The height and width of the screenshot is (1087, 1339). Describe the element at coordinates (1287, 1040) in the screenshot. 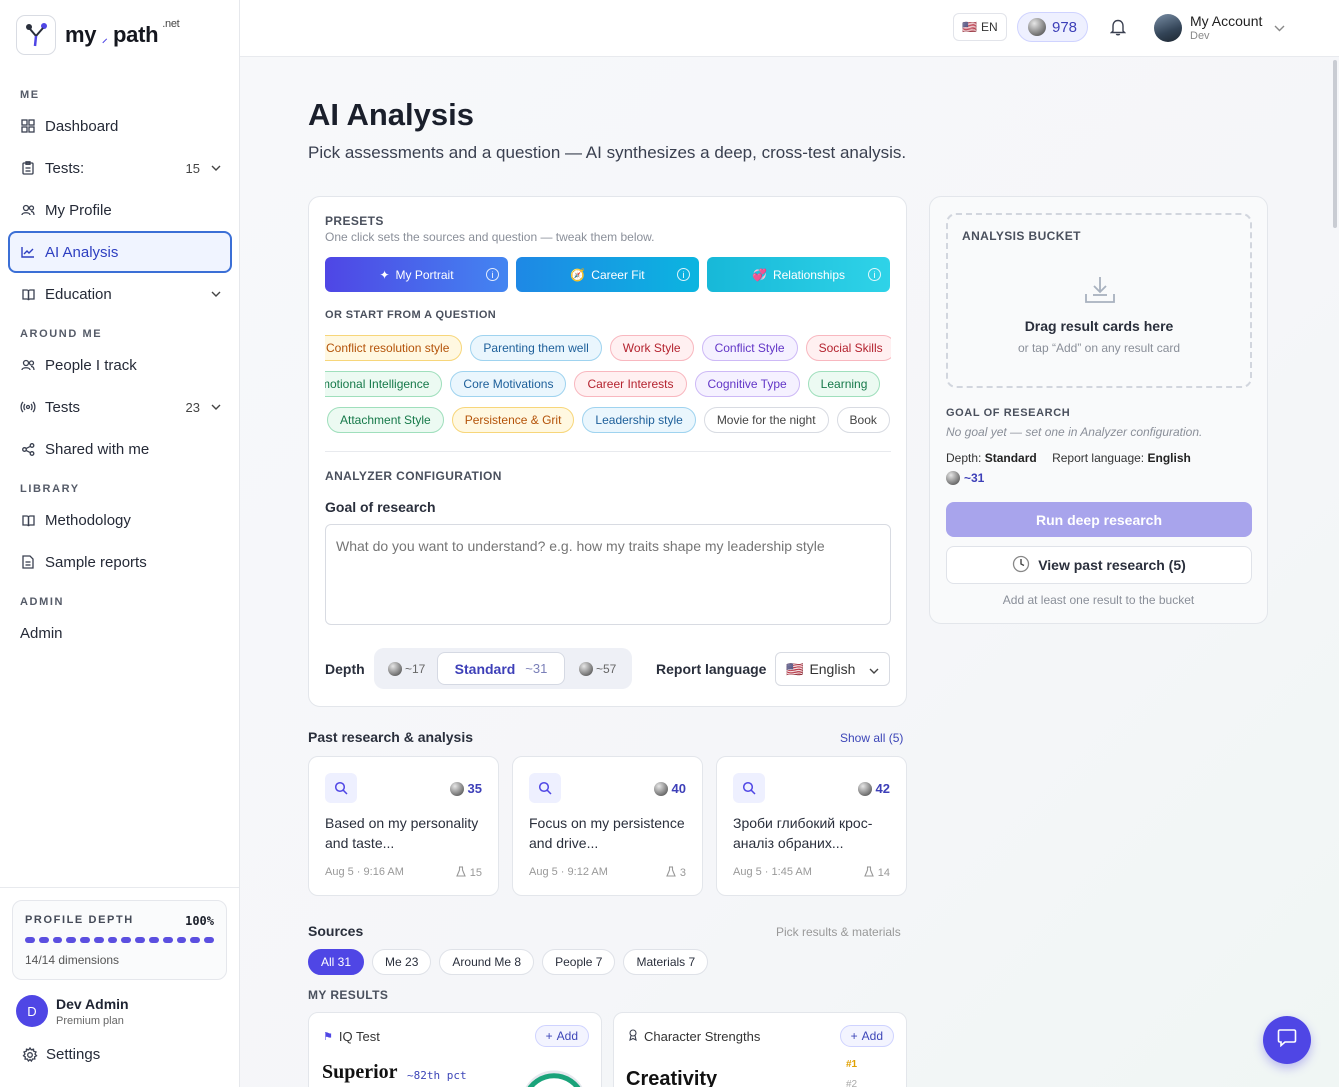

I see `chat-button` at that location.